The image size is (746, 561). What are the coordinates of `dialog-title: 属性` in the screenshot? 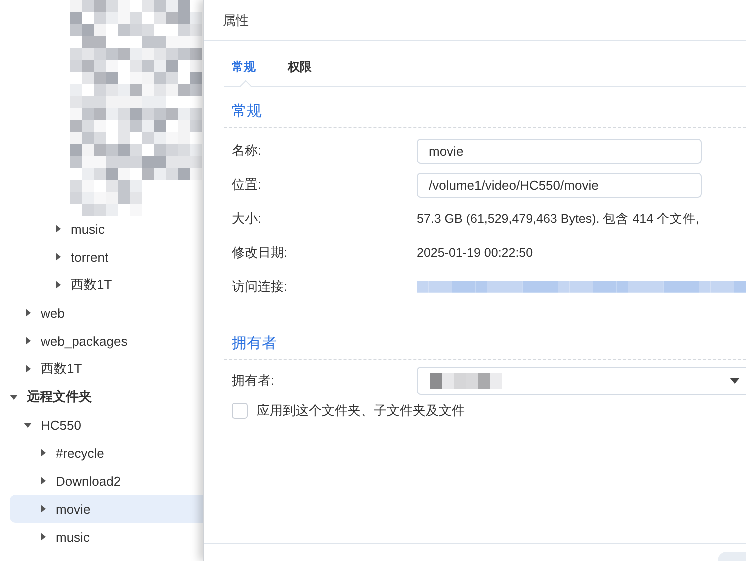 It's located at (475, 20).